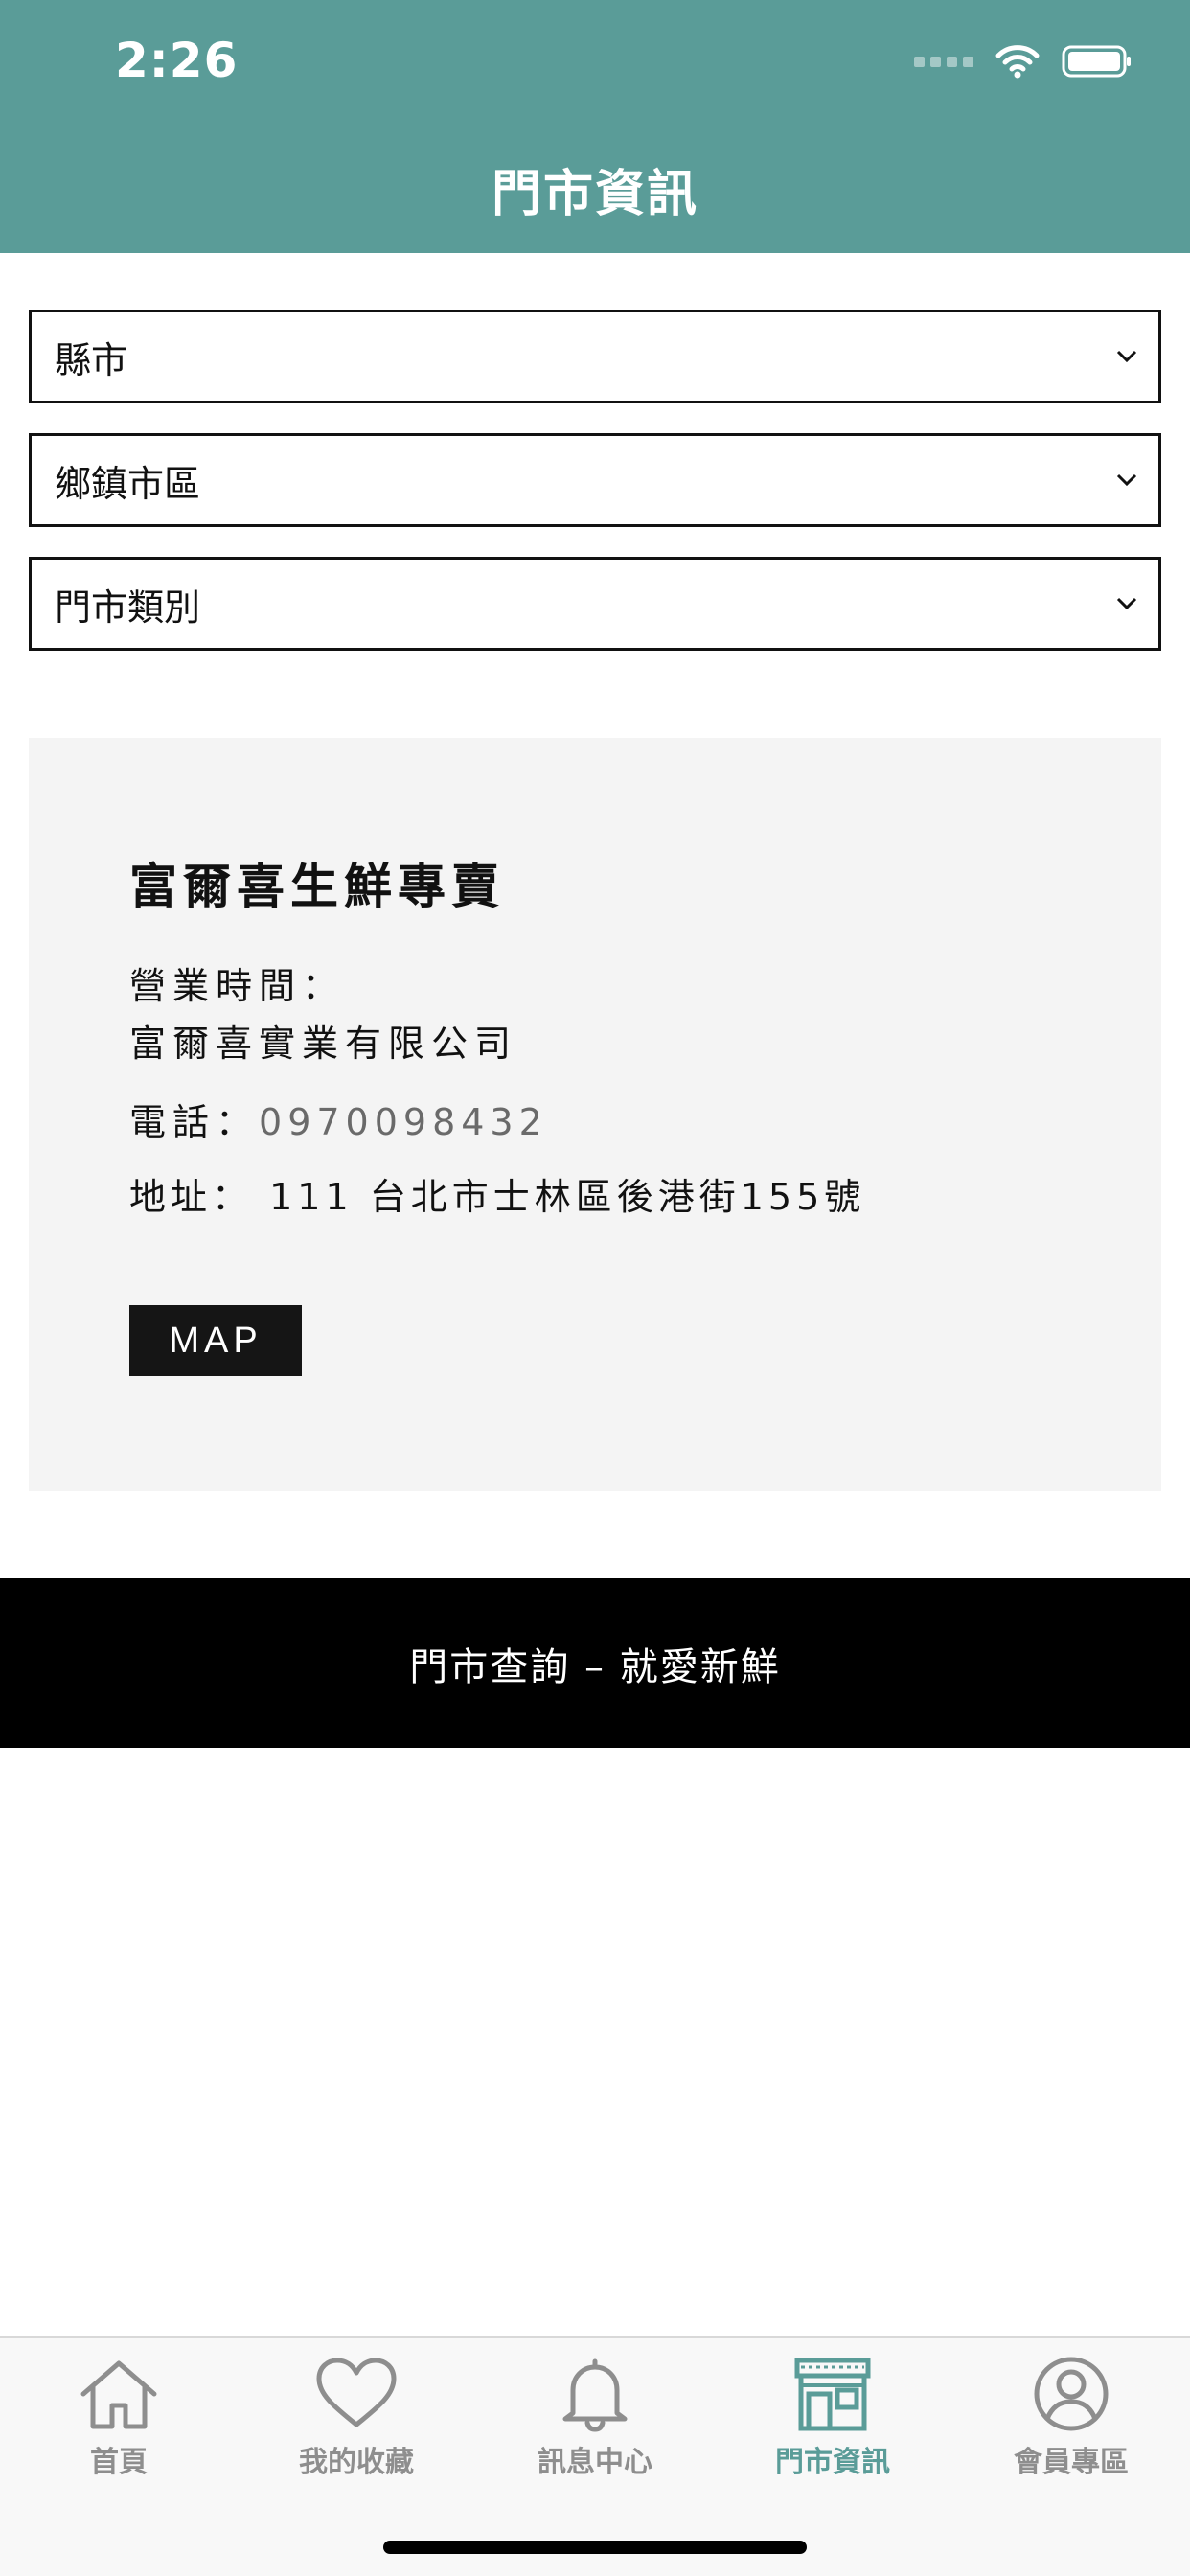 The image size is (1190, 2576). I want to click on store-type-select: 門市類別, so click(595, 604).